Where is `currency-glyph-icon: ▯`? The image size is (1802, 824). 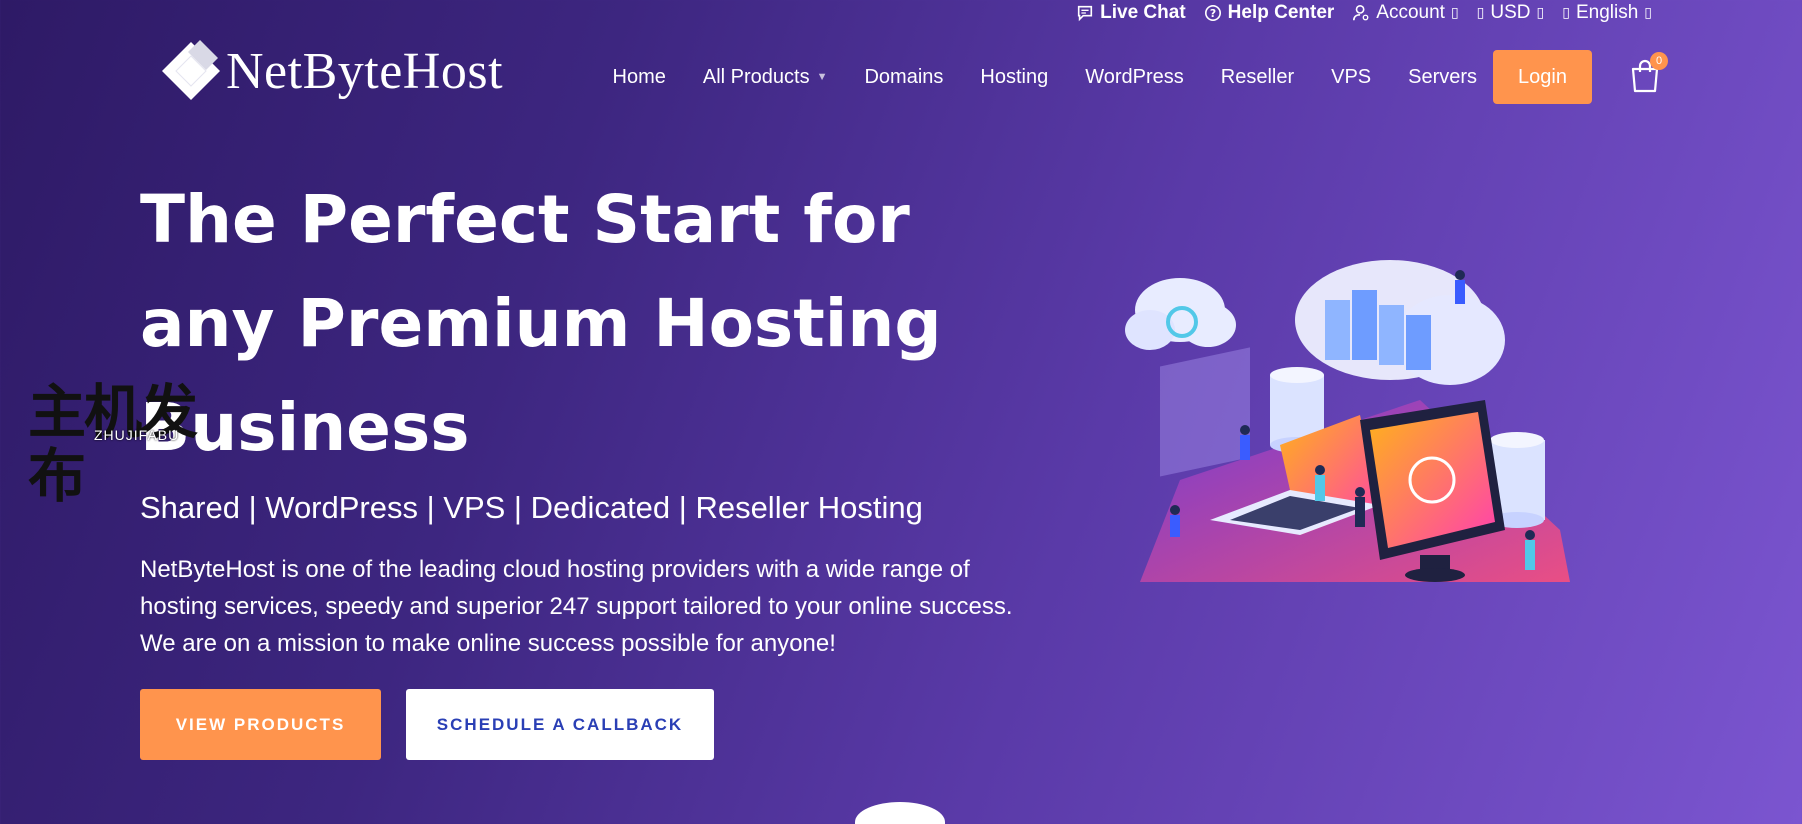
currency-glyph-icon: ▯ is located at coordinates (1480, 13).